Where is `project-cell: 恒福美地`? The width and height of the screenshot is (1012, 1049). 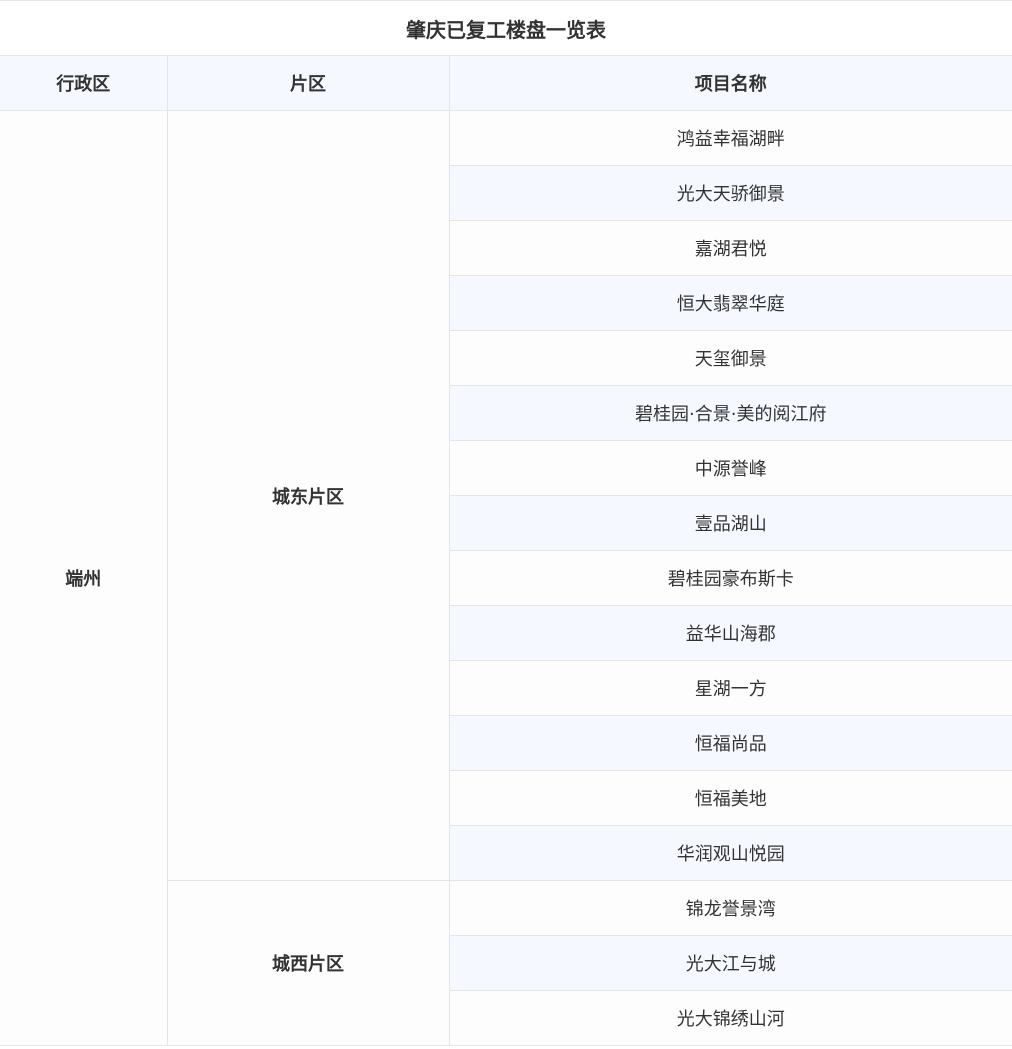
project-cell: 恒福美地 is located at coordinates (730, 798).